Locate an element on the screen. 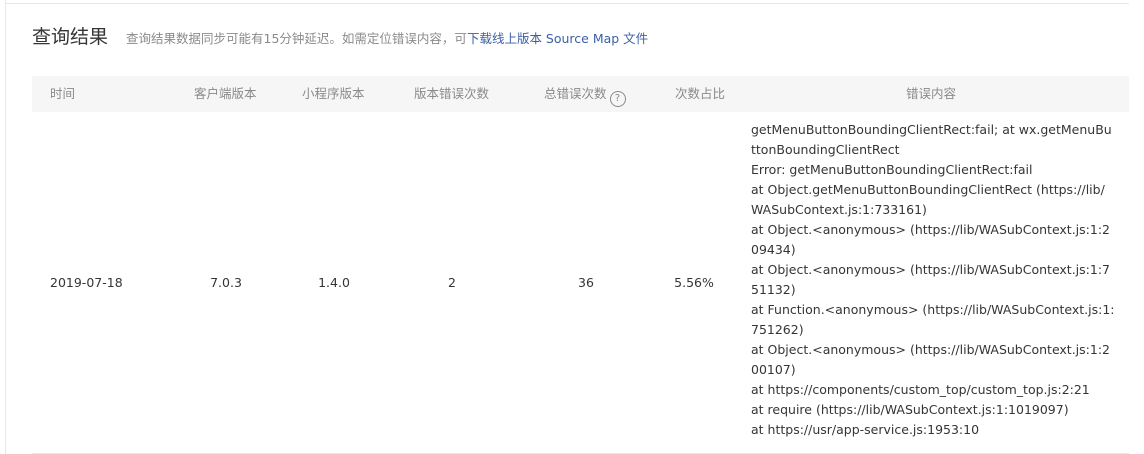  col-header-error-content: 错误内容 is located at coordinates (931, 93).